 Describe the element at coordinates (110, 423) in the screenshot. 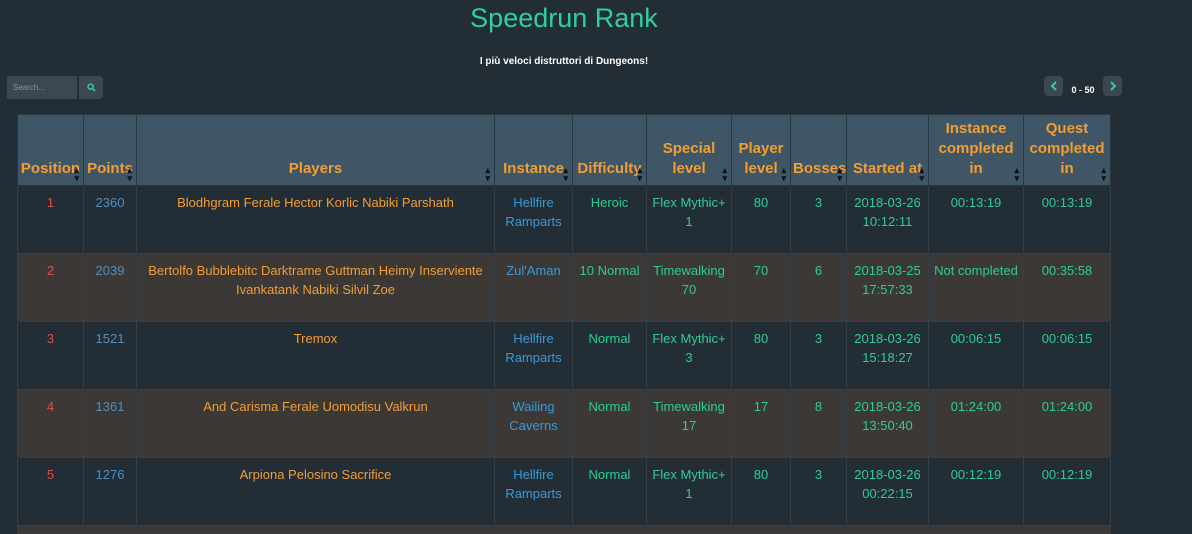

I see `cell-points: 1361` at that location.